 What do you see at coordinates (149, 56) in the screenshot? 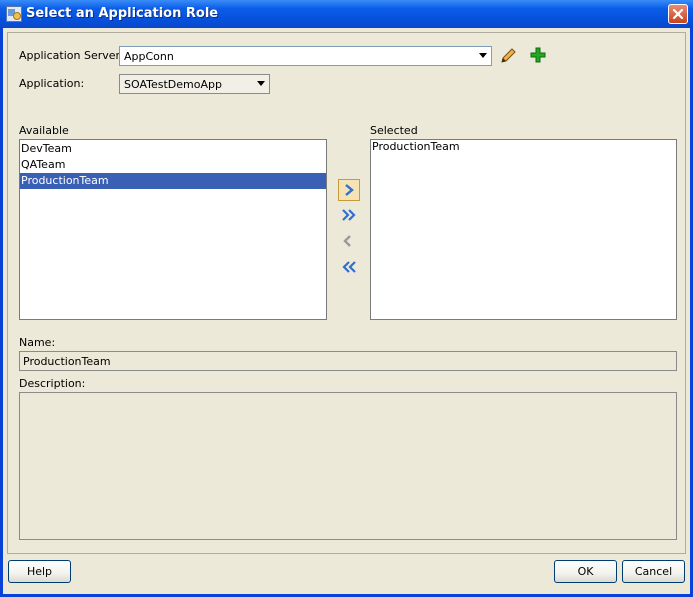
I see `app-server-value: AppConn` at bounding box center [149, 56].